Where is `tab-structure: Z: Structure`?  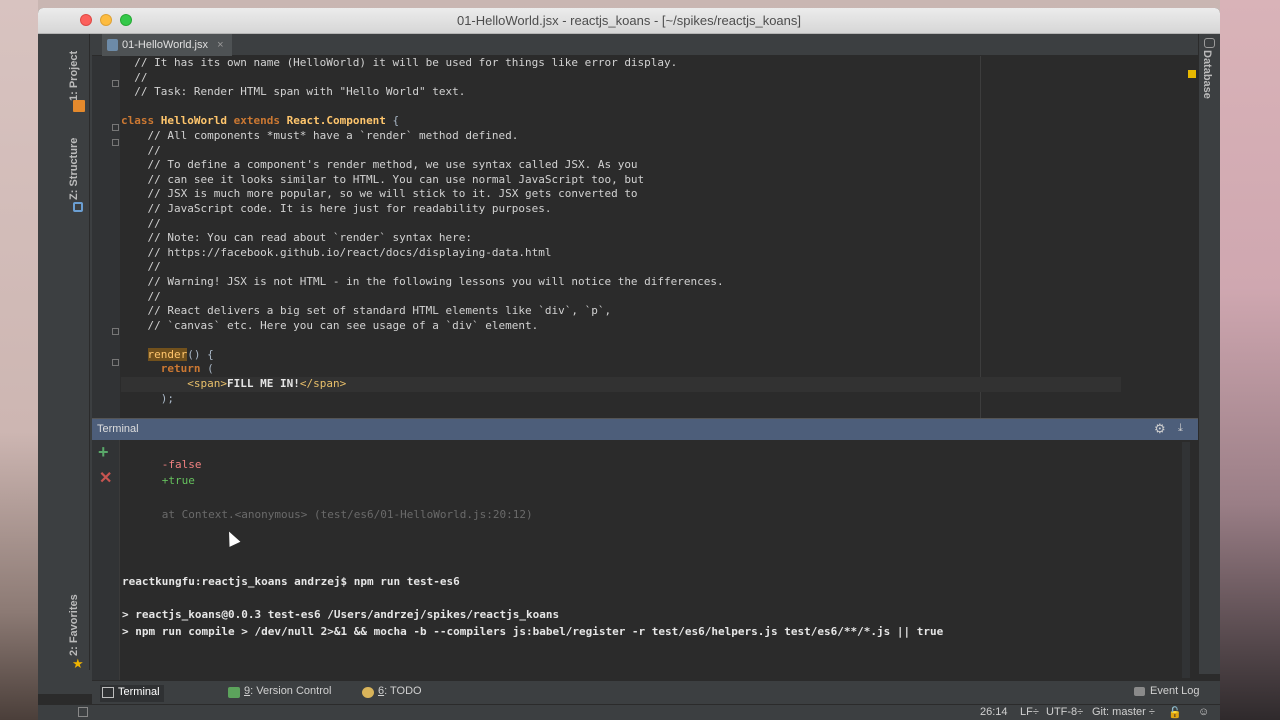 tab-structure: Z: Structure is located at coordinates (79, 169).